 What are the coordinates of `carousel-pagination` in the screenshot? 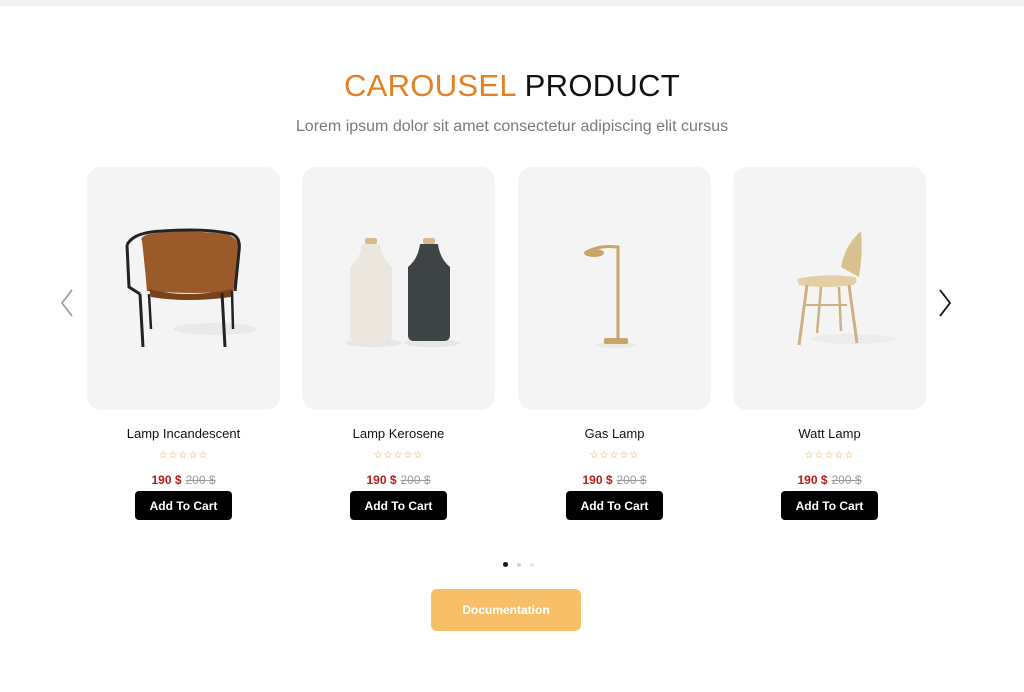 It's located at (518, 564).